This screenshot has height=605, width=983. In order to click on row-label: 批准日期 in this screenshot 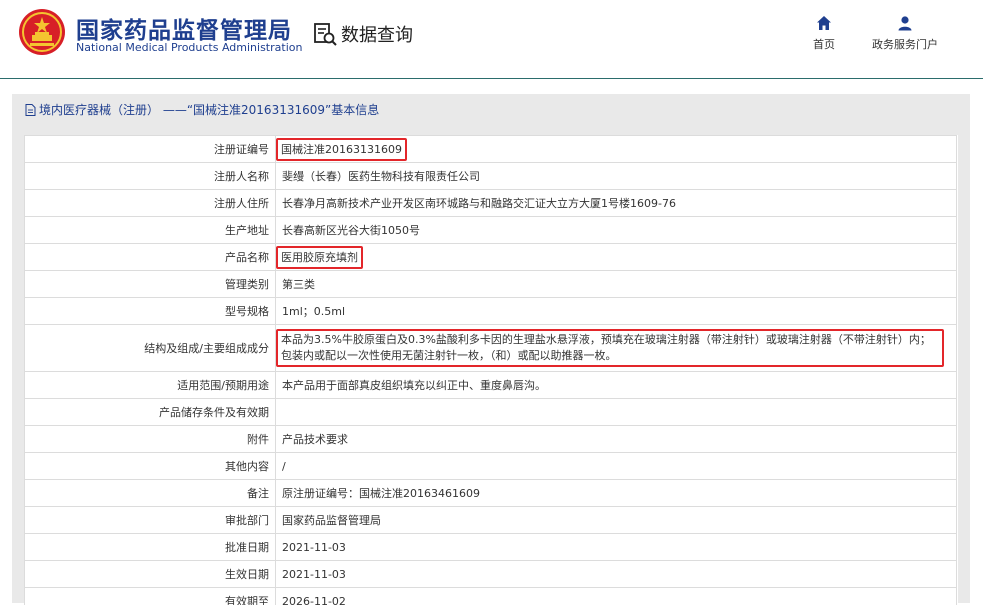, I will do `click(150, 547)`.